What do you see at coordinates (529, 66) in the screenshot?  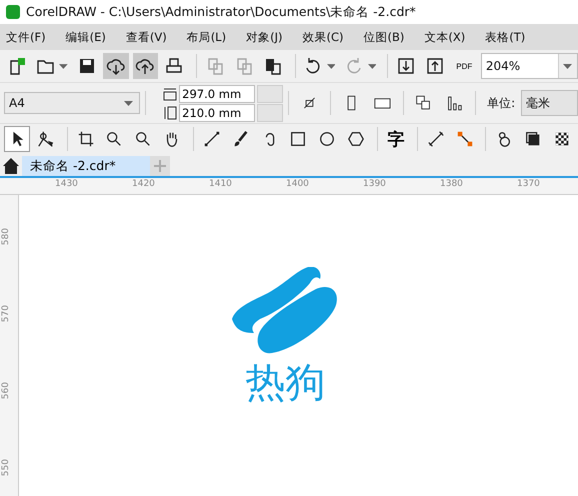 I see `zoom-combo: 204%` at bounding box center [529, 66].